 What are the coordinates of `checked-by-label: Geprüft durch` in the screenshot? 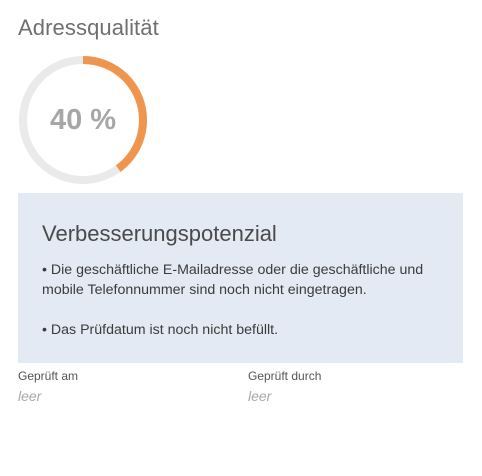 It's located at (285, 376).